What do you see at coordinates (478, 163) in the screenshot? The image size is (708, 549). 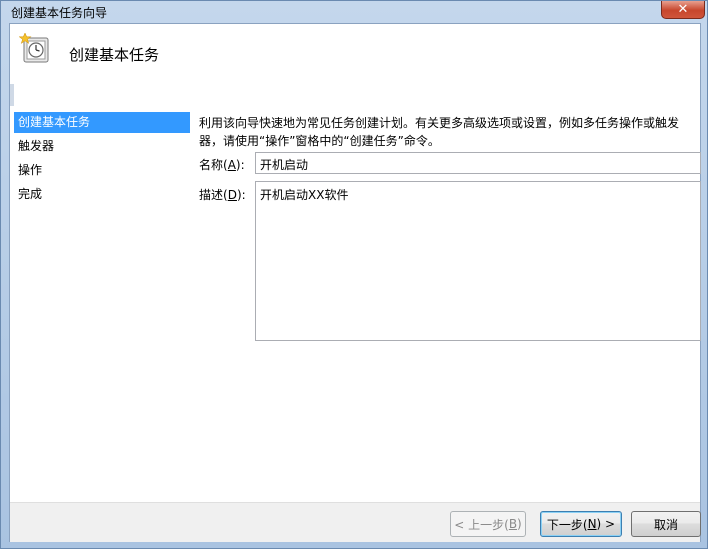 I see `name-field: 开机启动` at bounding box center [478, 163].